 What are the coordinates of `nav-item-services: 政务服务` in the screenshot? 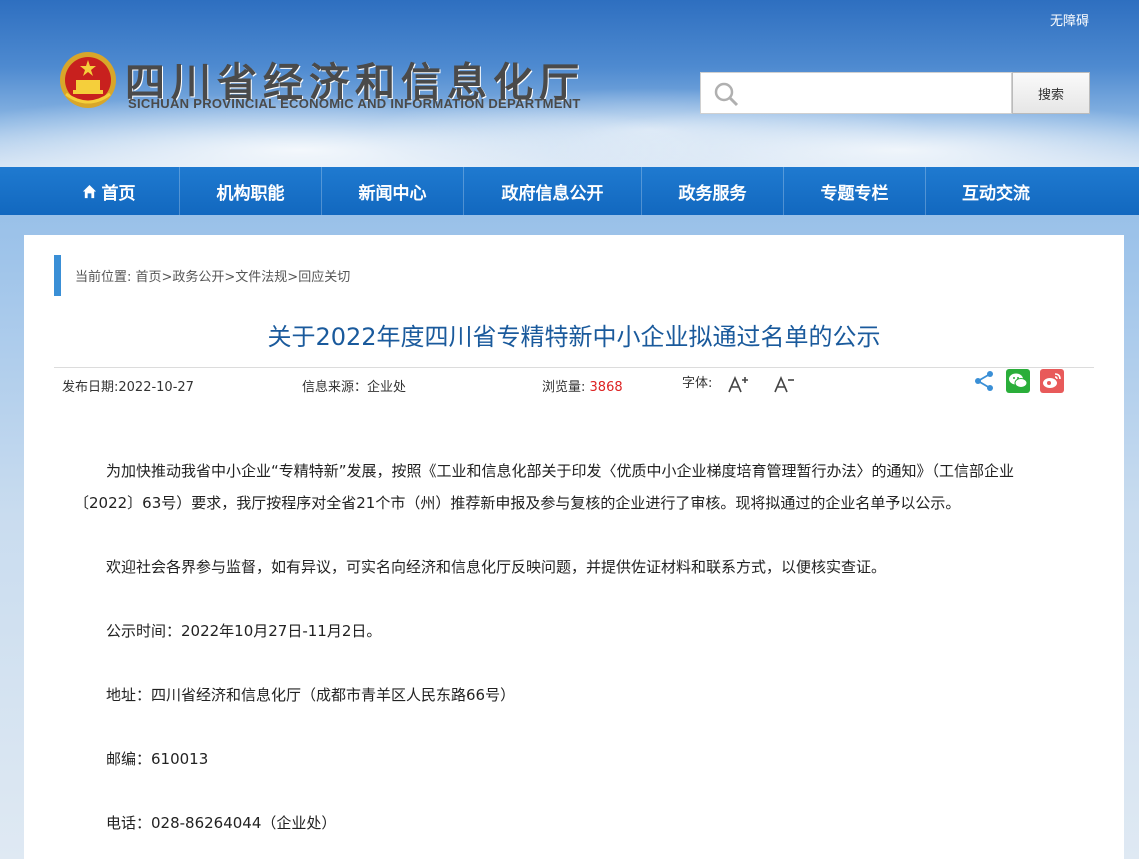 It's located at (713, 191).